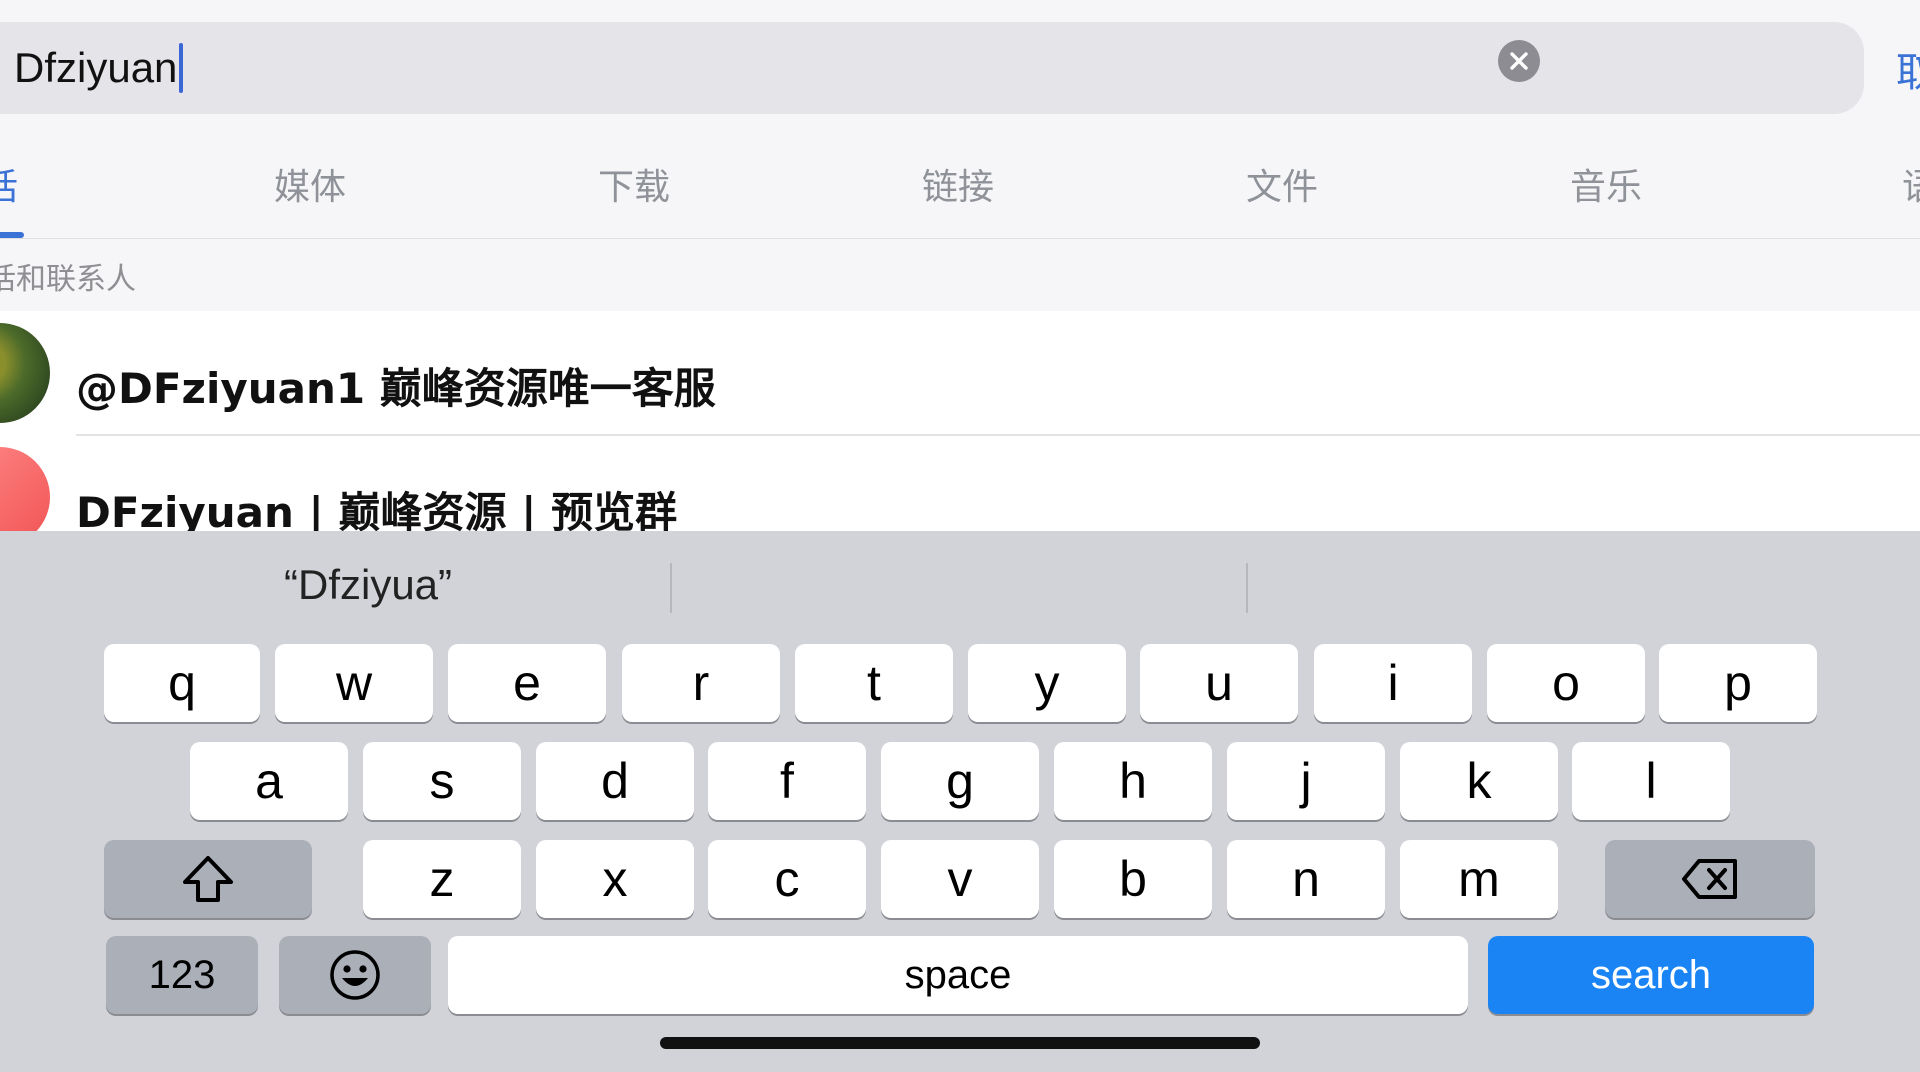 The width and height of the screenshot is (1920, 1072). Describe the element at coordinates (1479, 879) in the screenshot. I see `key-m: m` at that location.